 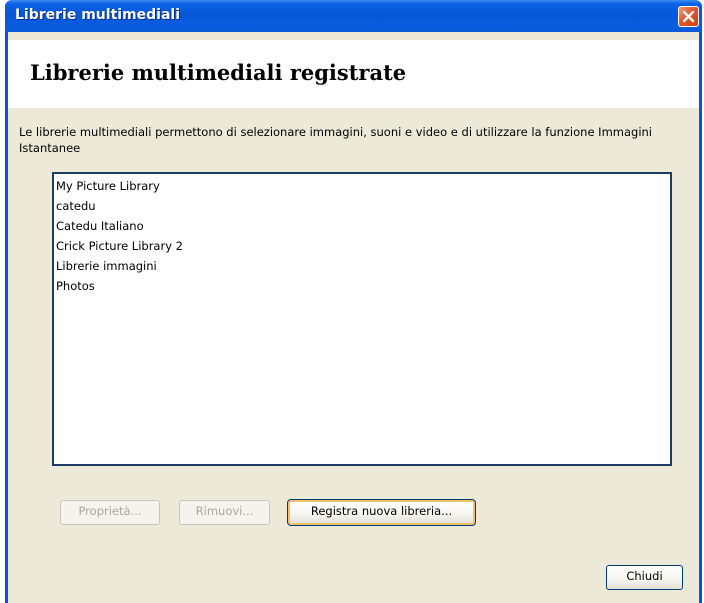 I want to click on list-item: My Picture Library, so click(x=363, y=186).